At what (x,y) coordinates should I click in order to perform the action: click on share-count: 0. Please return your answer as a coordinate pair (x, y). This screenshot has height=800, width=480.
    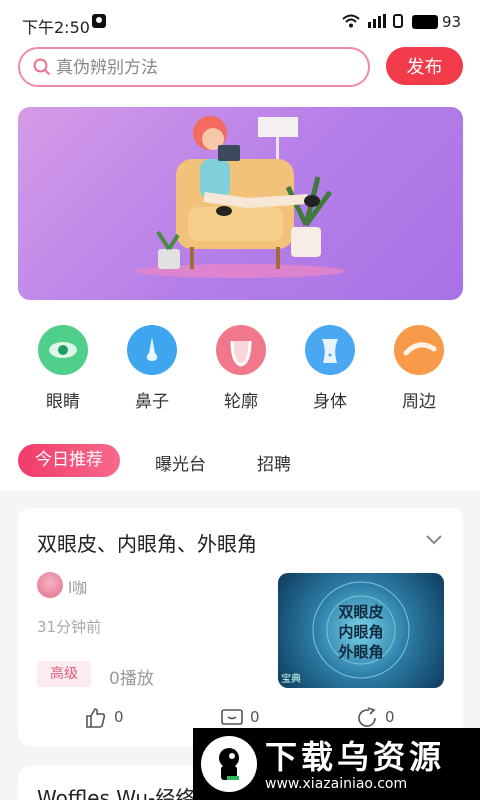
    Looking at the image, I should click on (390, 717).